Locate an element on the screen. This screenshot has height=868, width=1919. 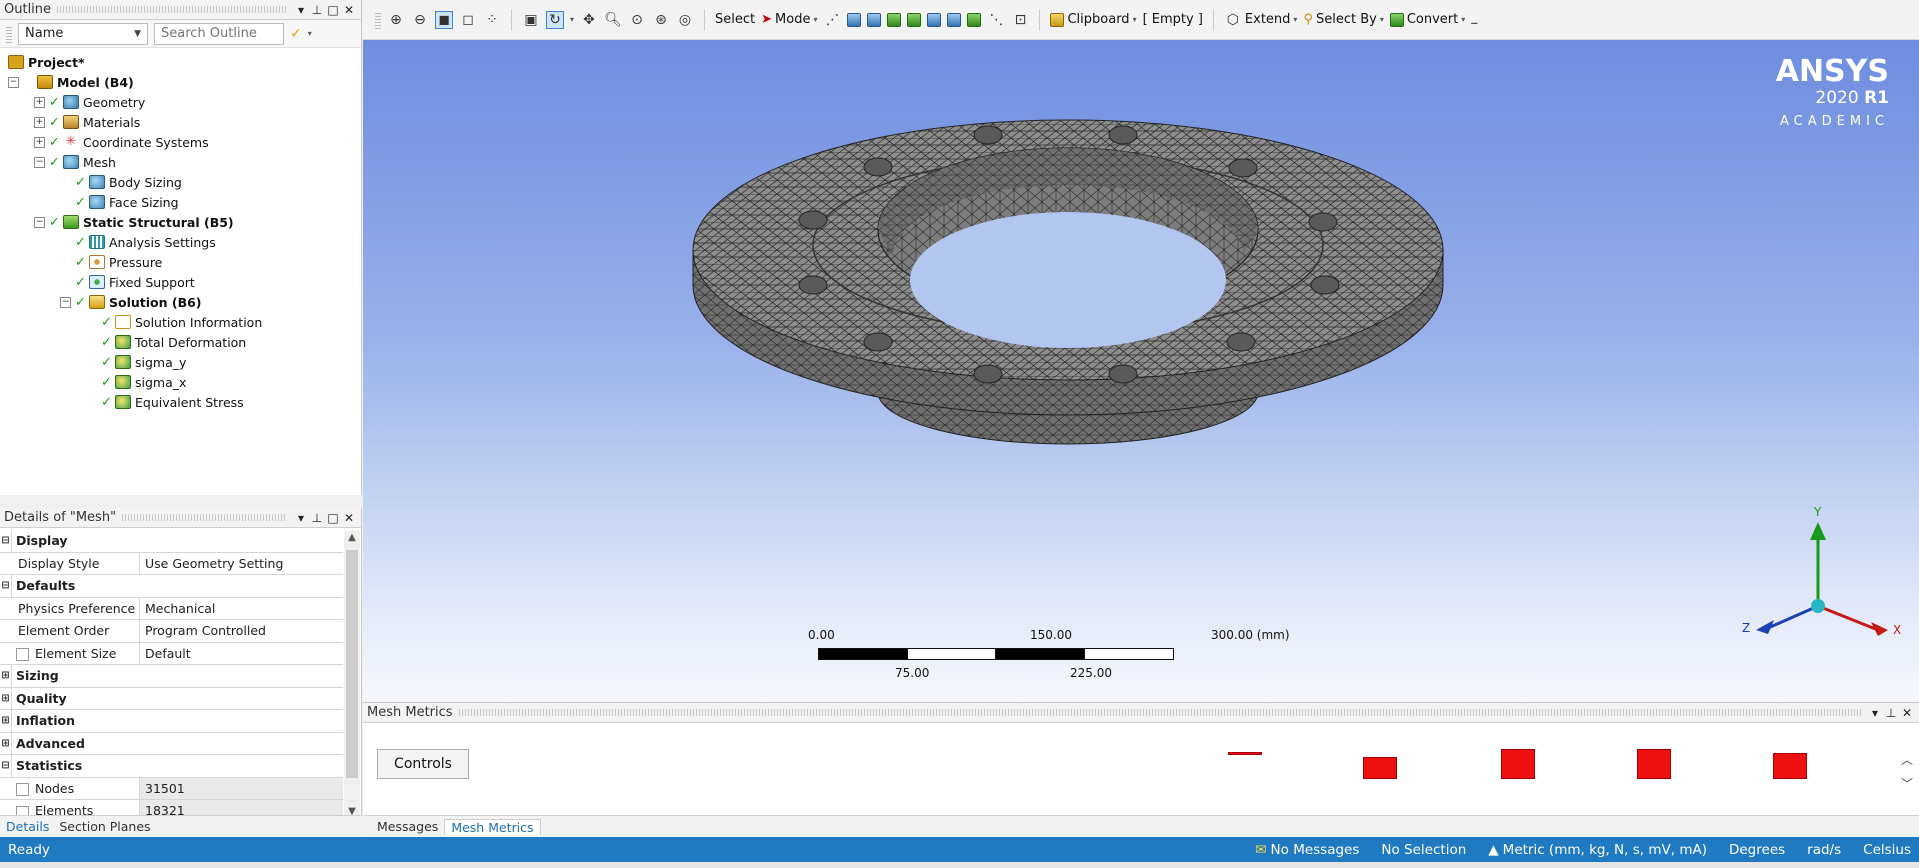
details-group-quality: ⊞ Quality is located at coordinates (171, 698).